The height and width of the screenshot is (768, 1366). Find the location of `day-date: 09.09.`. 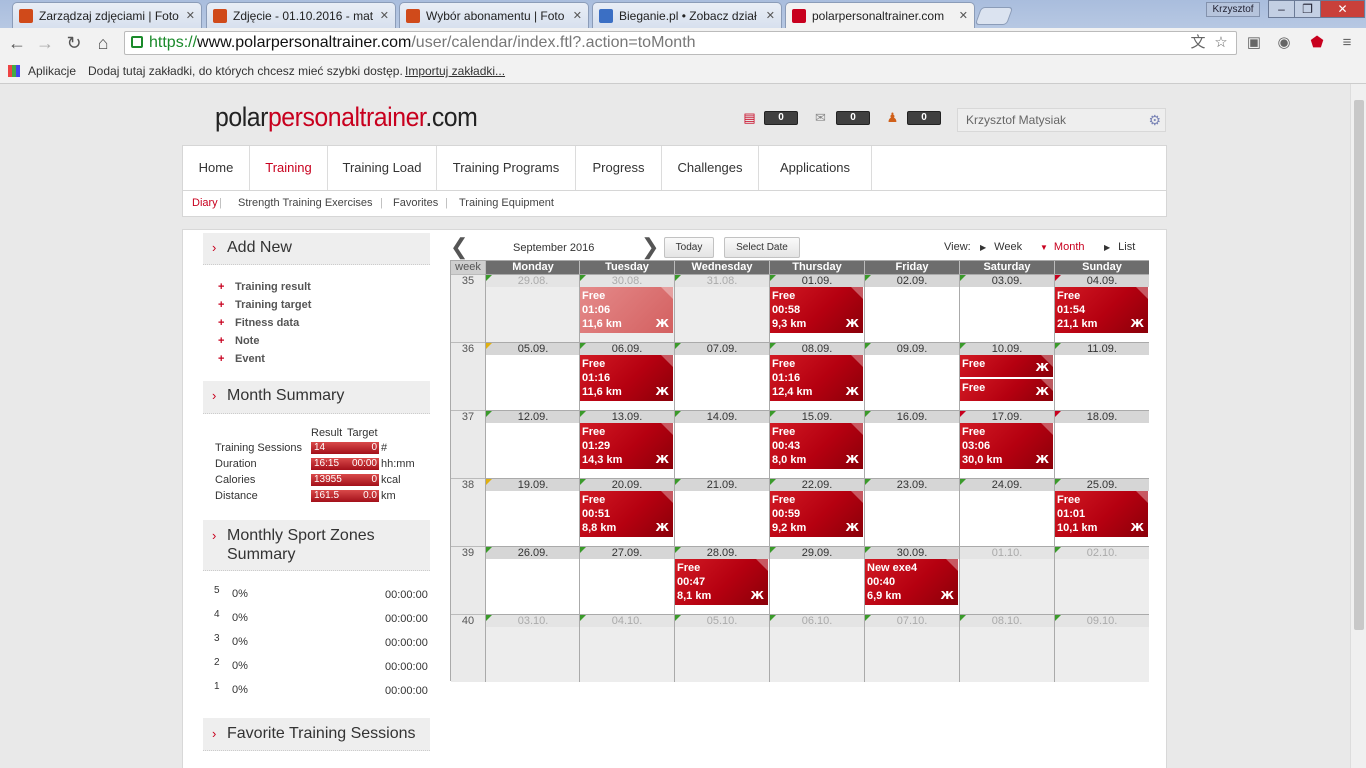

day-date: 09.09. is located at coordinates (912, 349).